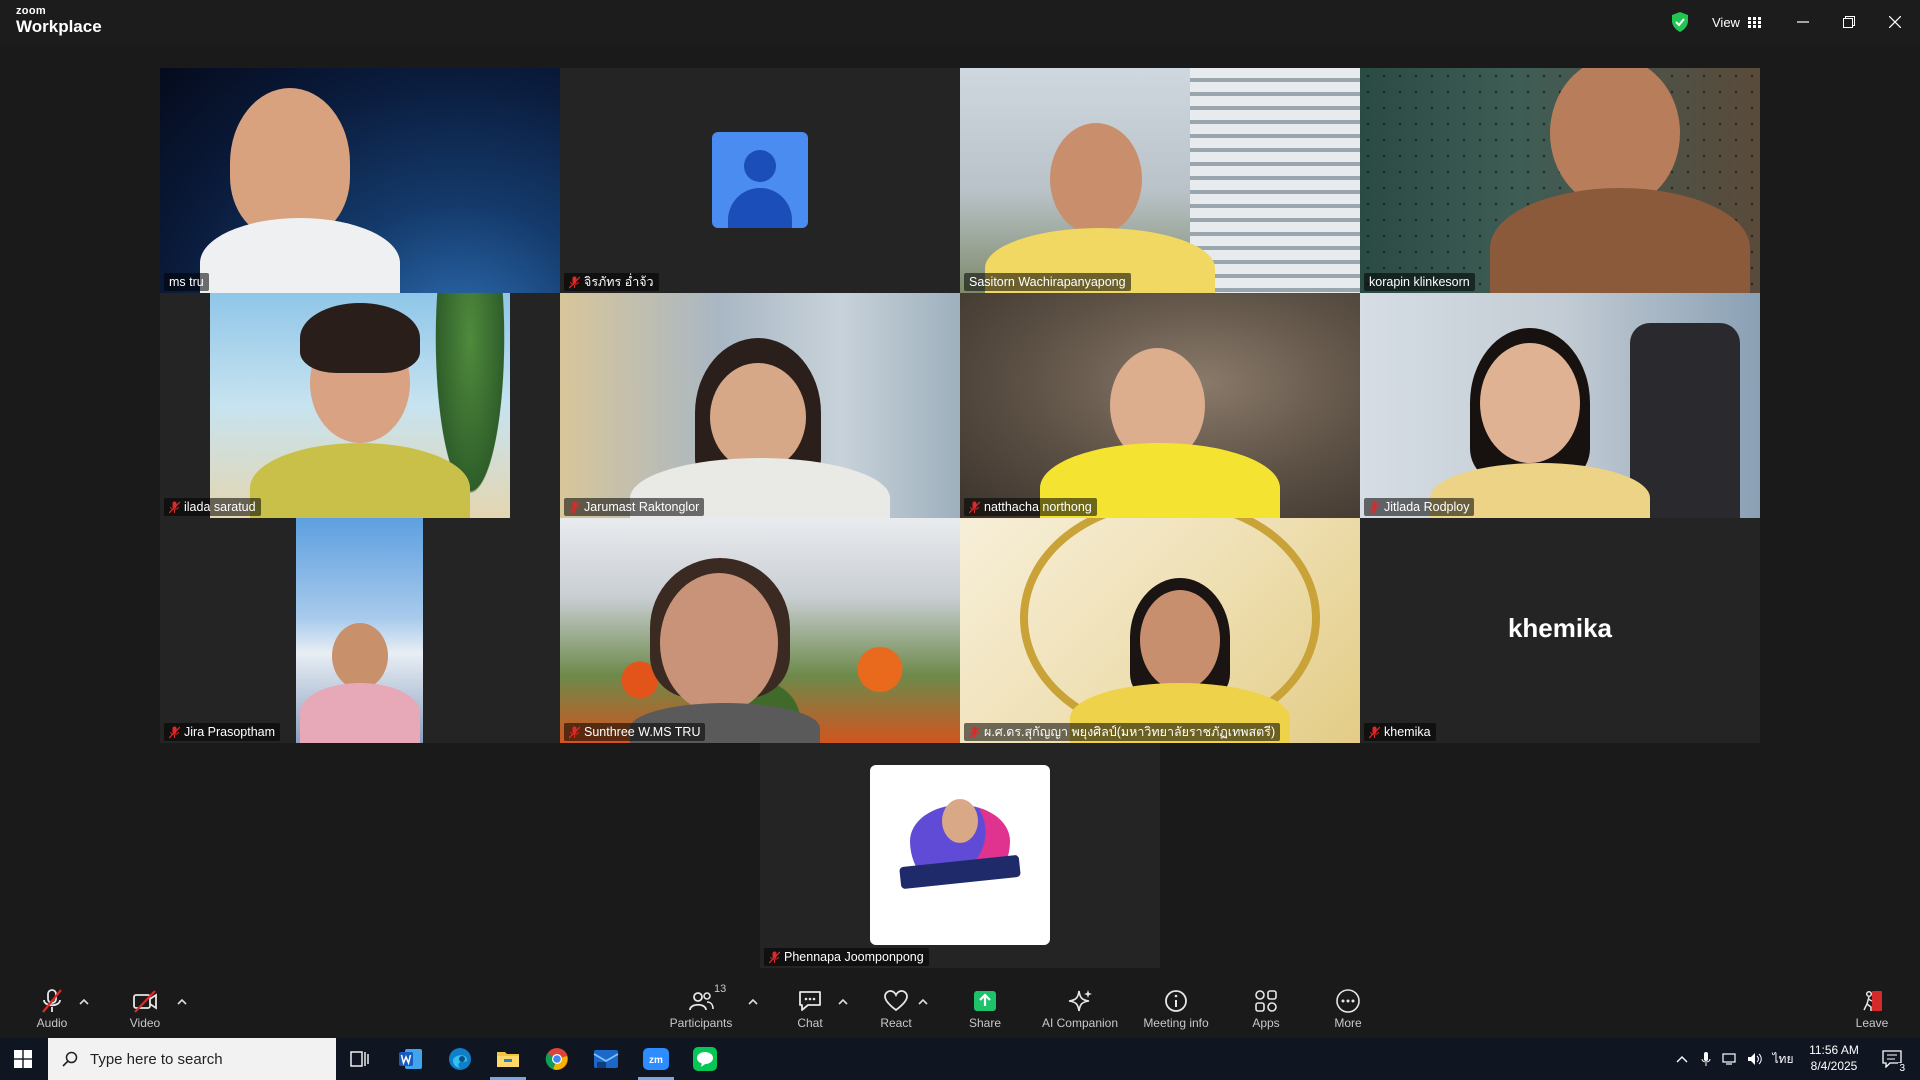  What do you see at coordinates (411, 1059) in the screenshot?
I see `taskbar-word` at bounding box center [411, 1059].